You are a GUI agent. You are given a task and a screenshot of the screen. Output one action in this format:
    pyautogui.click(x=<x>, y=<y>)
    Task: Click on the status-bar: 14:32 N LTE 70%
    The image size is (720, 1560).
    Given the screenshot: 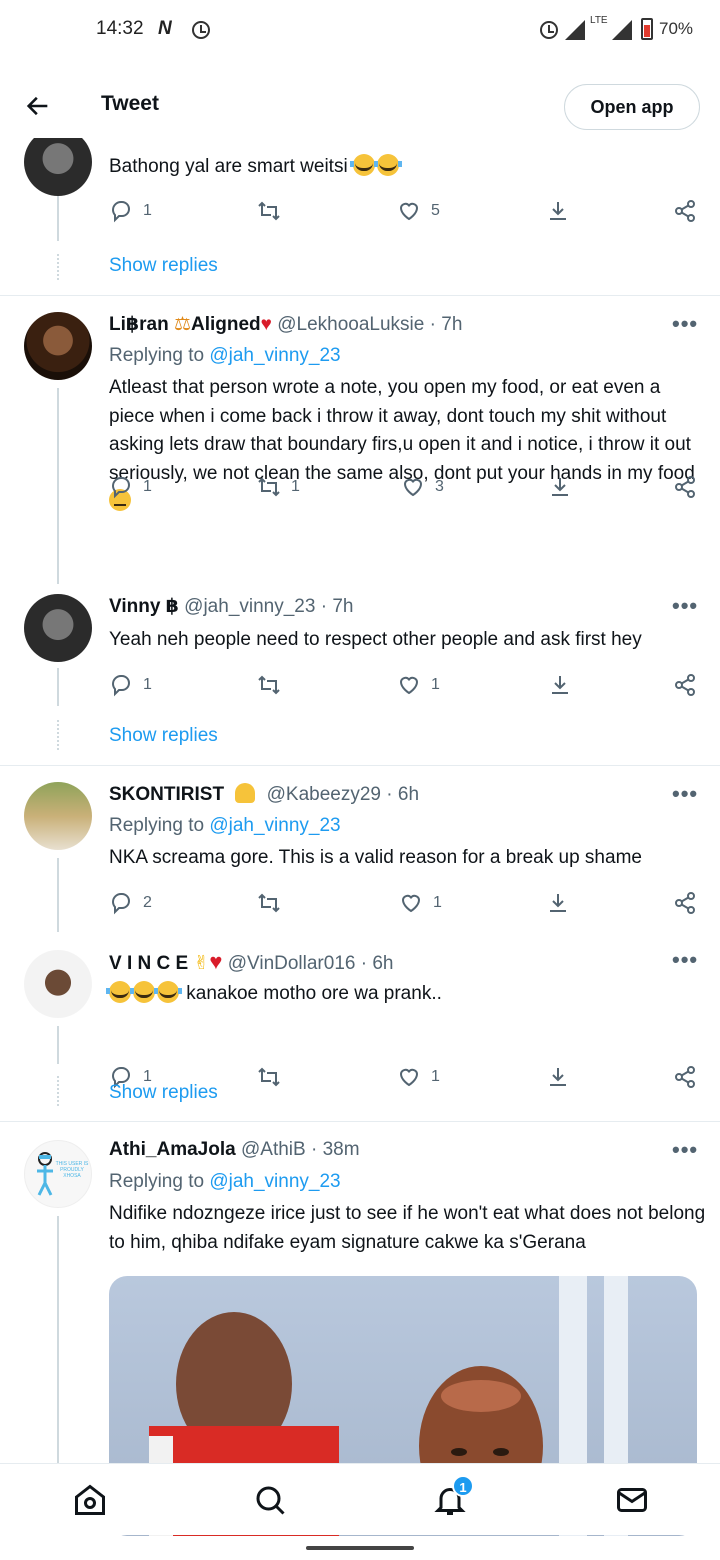 What is the action you would take?
    pyautogui.click(x=360, y=30)
    